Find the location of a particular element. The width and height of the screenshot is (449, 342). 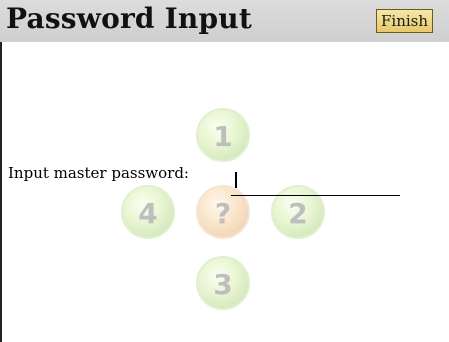

key-3-button: 3 is located at coordinates (223, 283).